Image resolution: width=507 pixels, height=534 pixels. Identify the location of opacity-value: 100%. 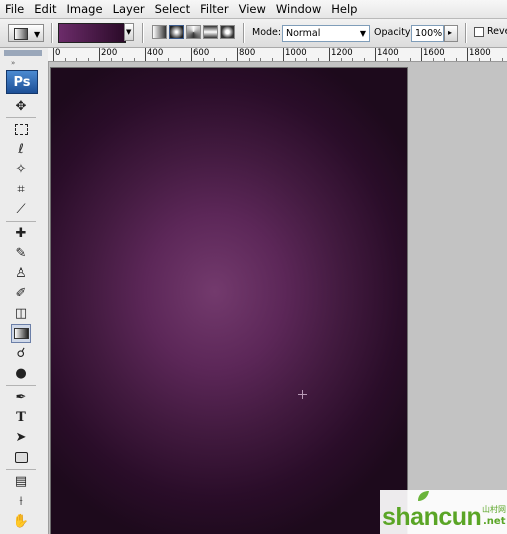
(429, 33).